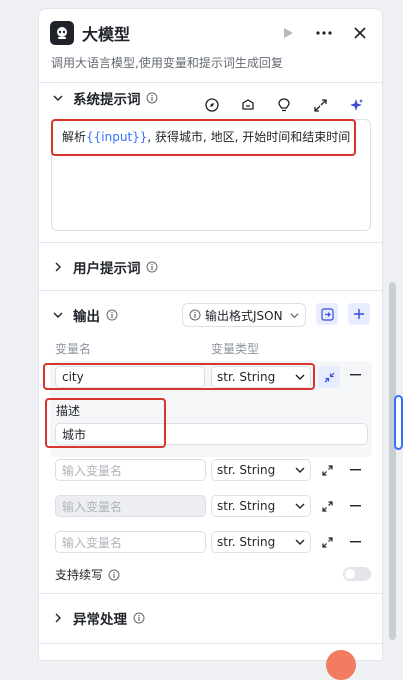 The height and width of the screenshot is (680, 403). I want to click on scrollbar-indicator, so click(398, 422).